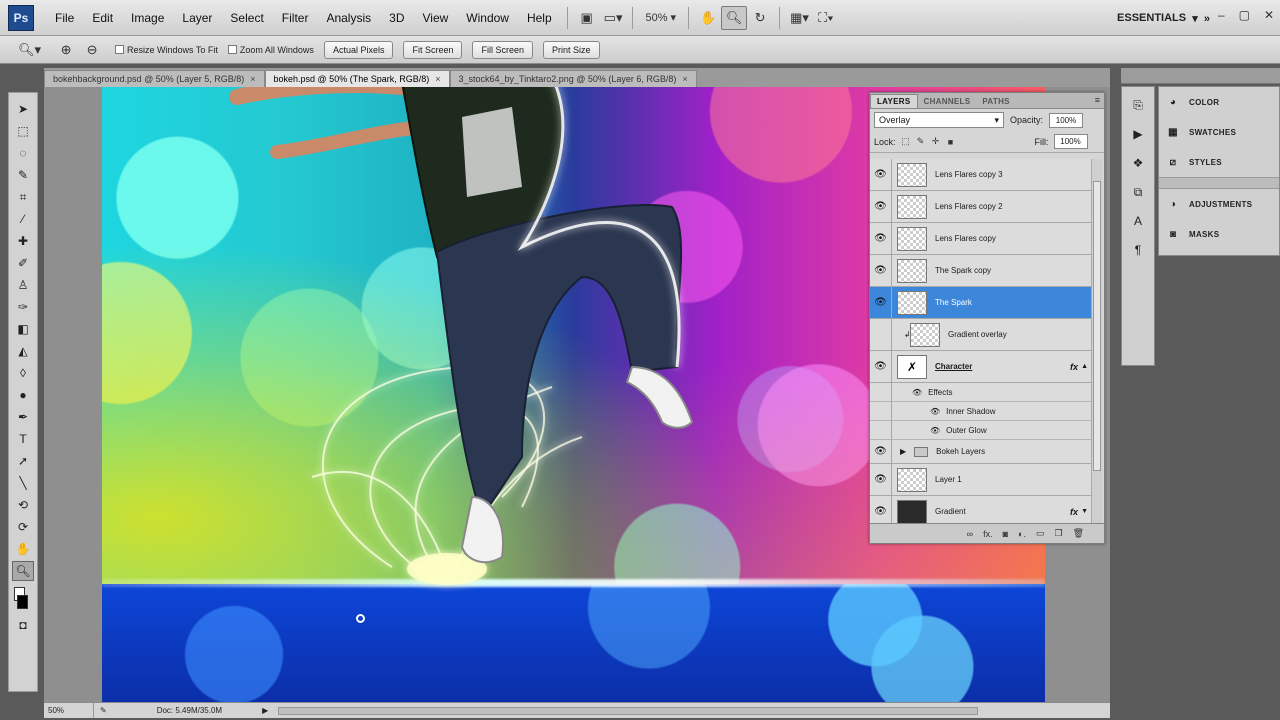 The image size is (1280, 720). Describe the element at coordinates (1219, 132) in the screenshot. I see `panel-swatches: ▦ SWATCHES` at that location.